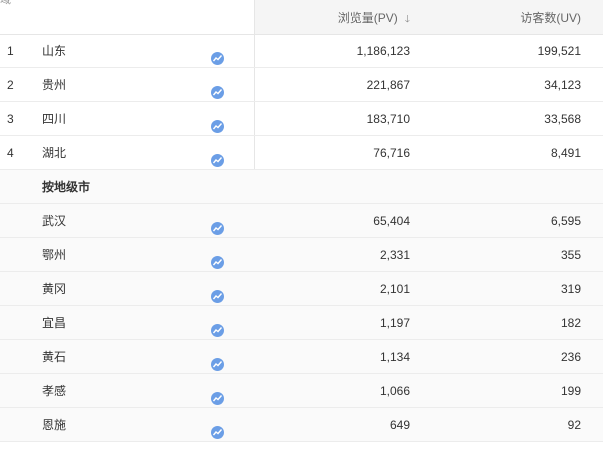 The height and width of the screenshot is (452, 603). What do you see at coordinates (509, 17) in the screenshot?
I see `uv-column-header: 访客数(UV)` at bounding box center [509, 17].